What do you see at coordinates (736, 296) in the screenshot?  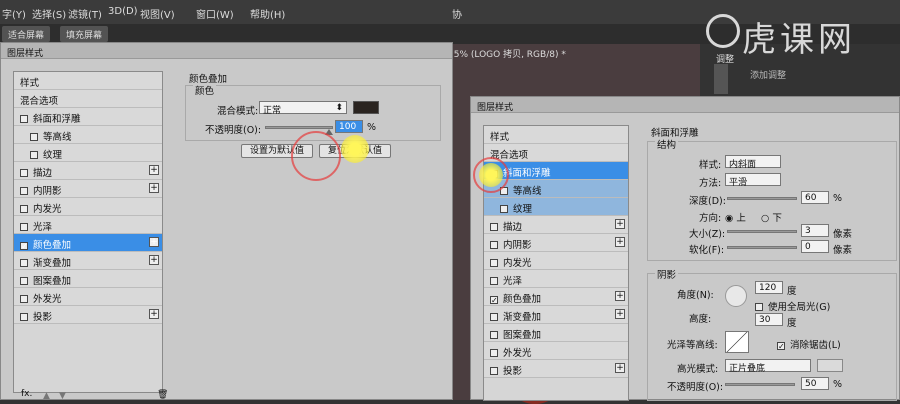 I see `angle-dial` at bounding box center [736, 296].